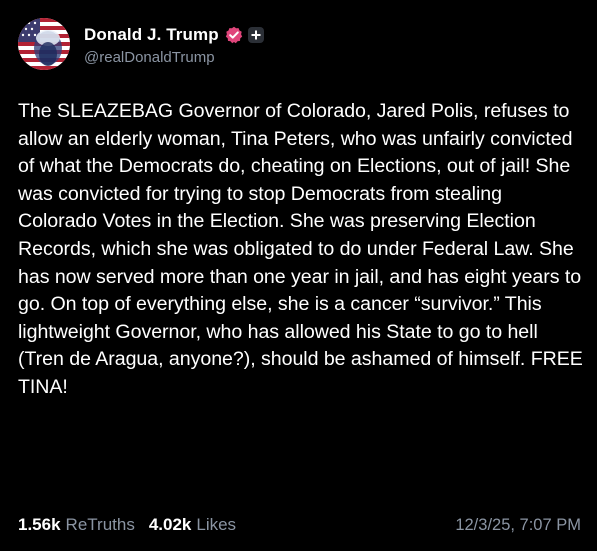 This screenshot has width=597, height=551. I want to click on retruths-label: ReTruths, so click(100, 524).